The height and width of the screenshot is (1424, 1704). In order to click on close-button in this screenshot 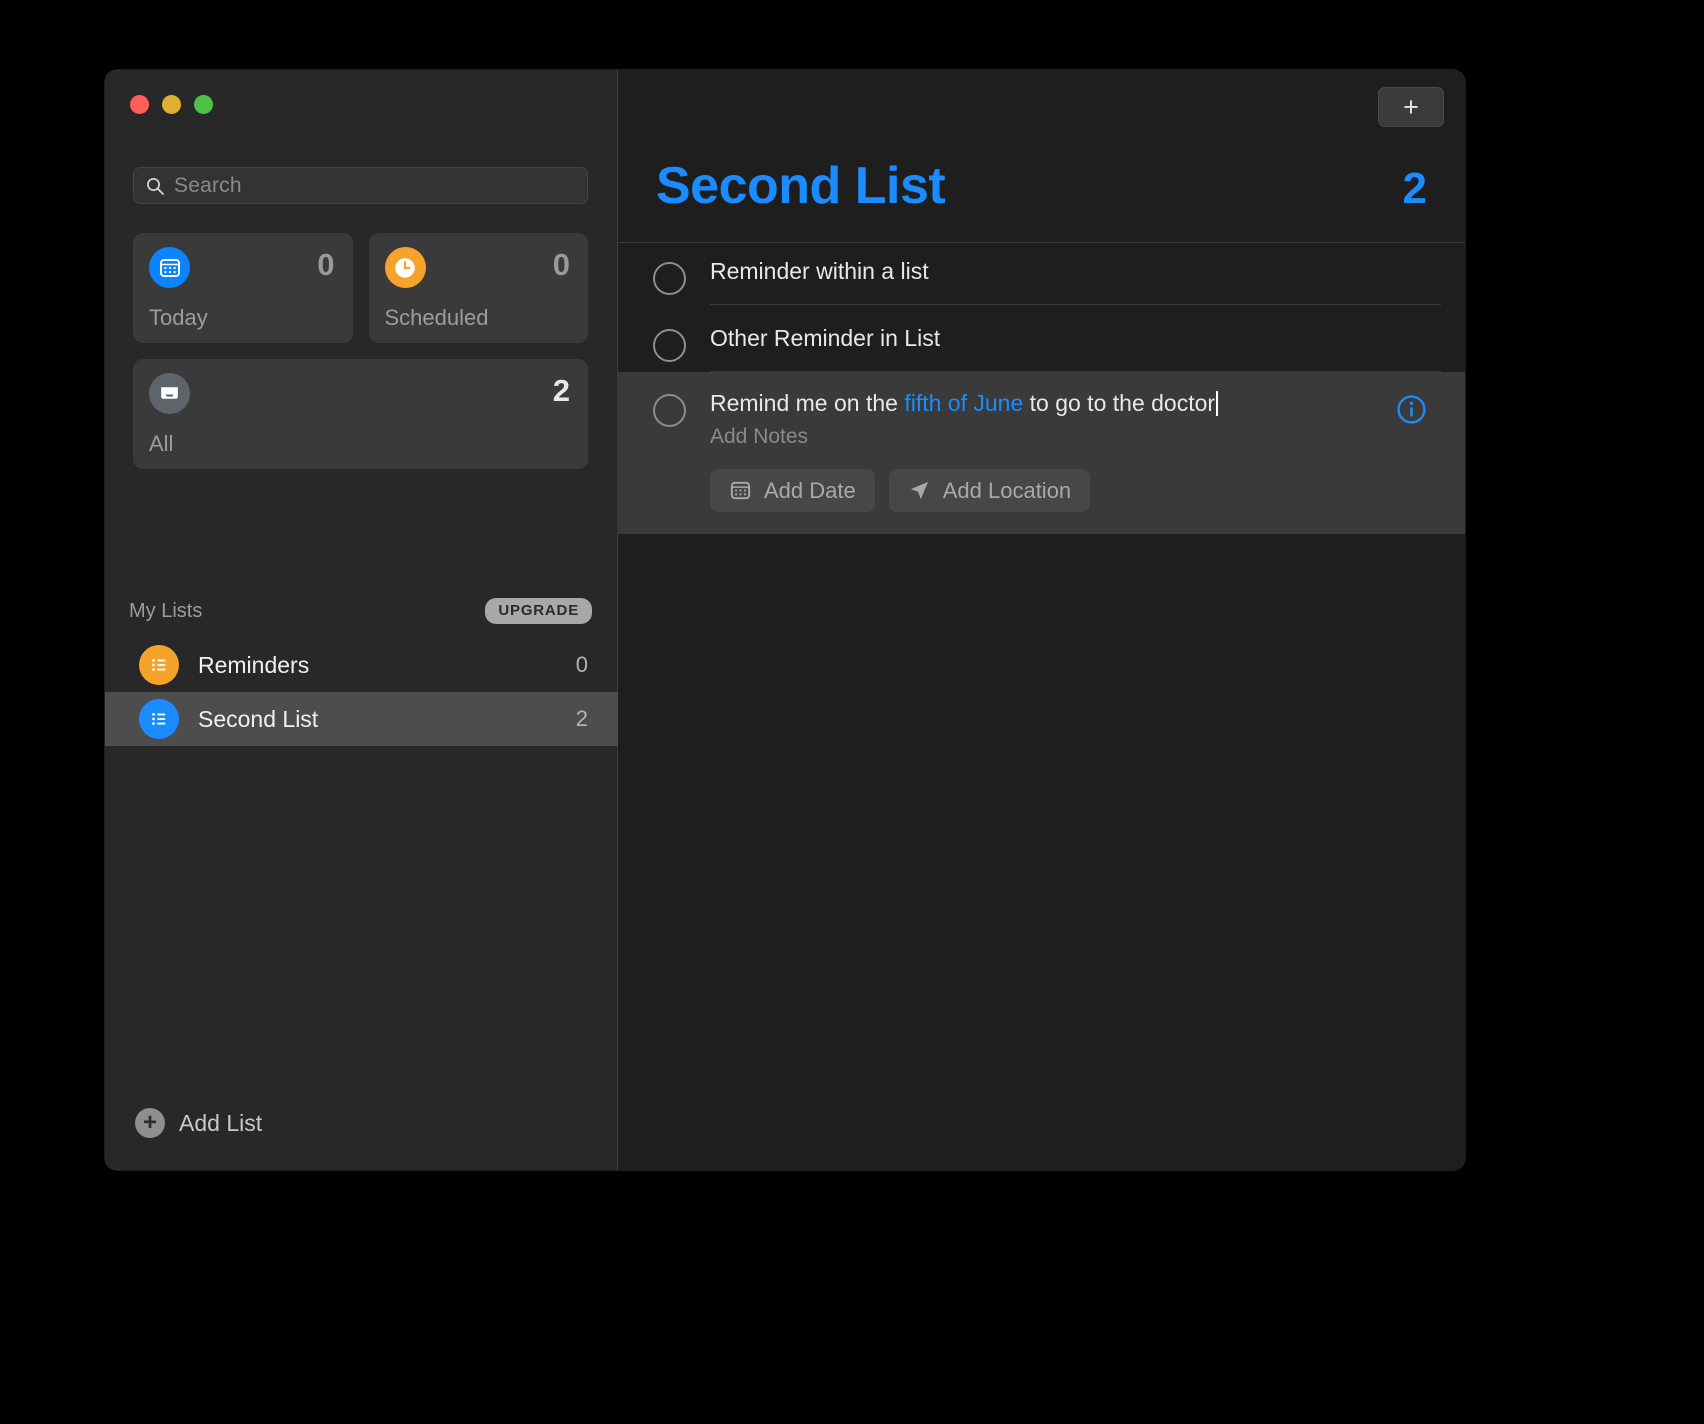, I will do `click(139, 104)`.